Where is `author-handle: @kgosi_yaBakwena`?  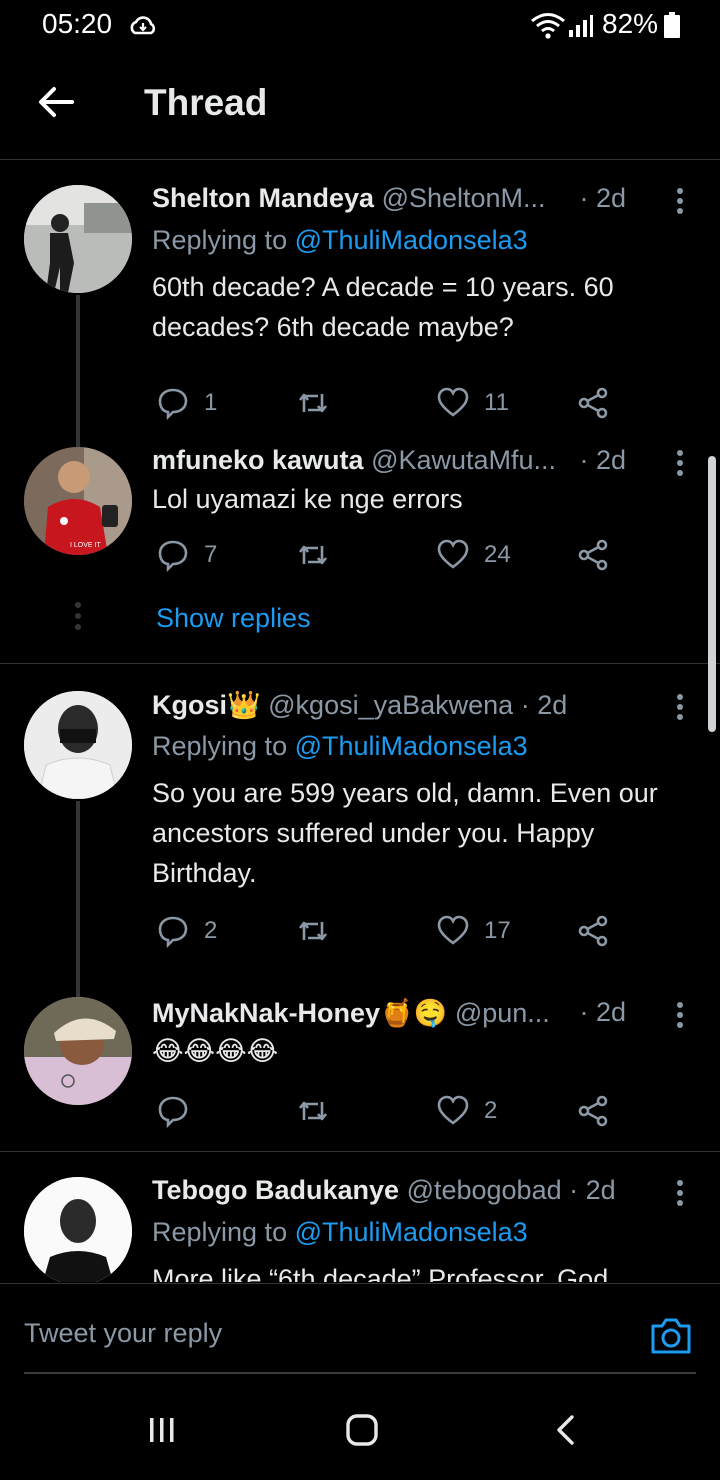 author-handle: @kgosi_yaBakwena is located at coordinates (390, 705).